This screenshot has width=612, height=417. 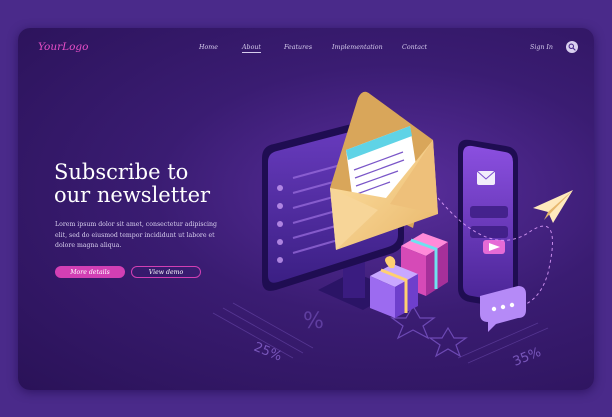 What do you see at coordinates (313, 321) in the screenshot?
I see `percent-sign: %` at bounding box center [313, 321].